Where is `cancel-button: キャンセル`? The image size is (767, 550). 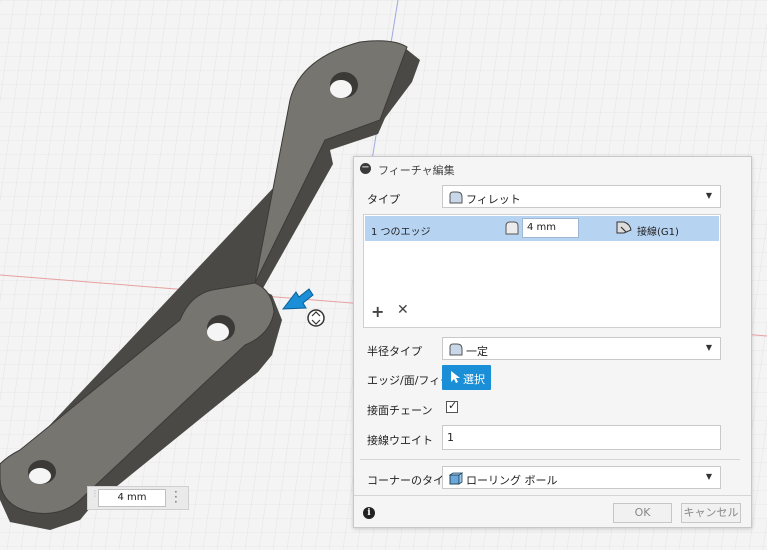
cancel-button: キャンセル is located at coordinates (711, 513).